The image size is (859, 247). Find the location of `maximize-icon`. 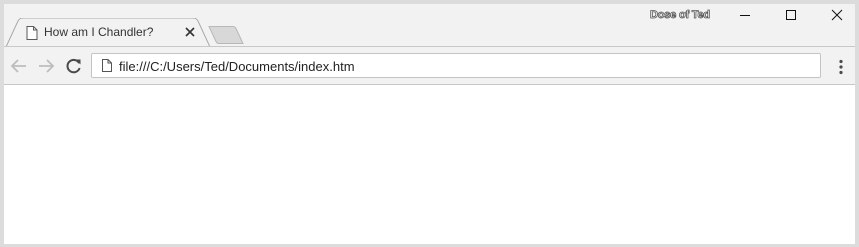

maximize-icon is located at coordinates (791, 15).